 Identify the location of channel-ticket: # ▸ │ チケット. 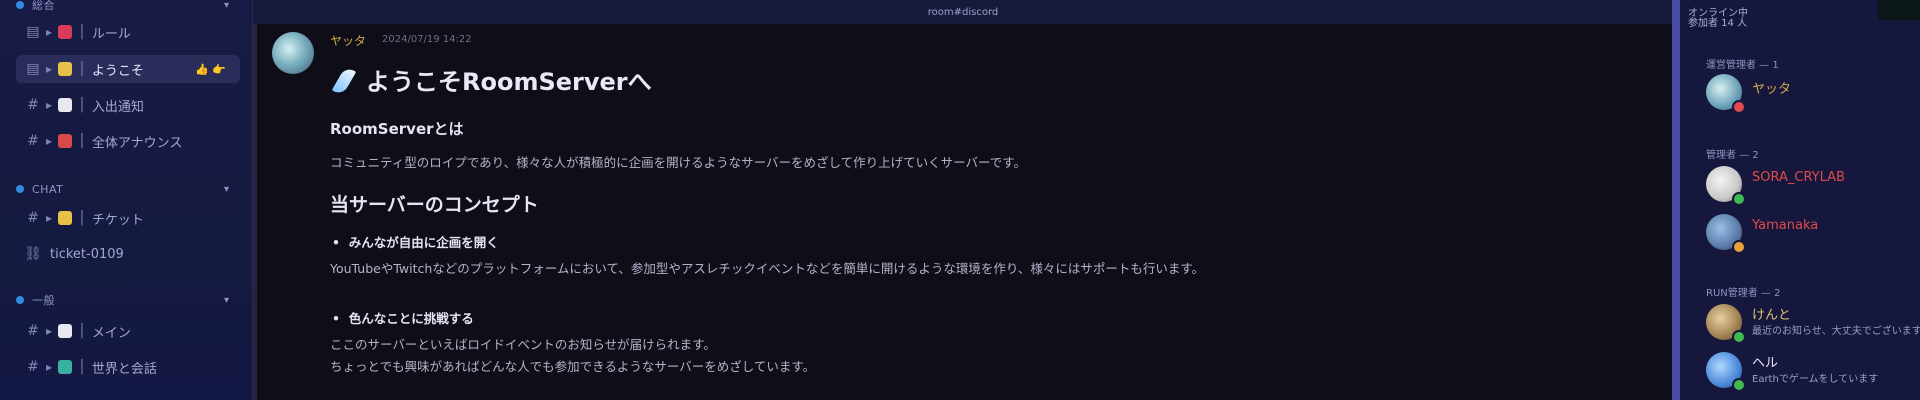
(128, 218).